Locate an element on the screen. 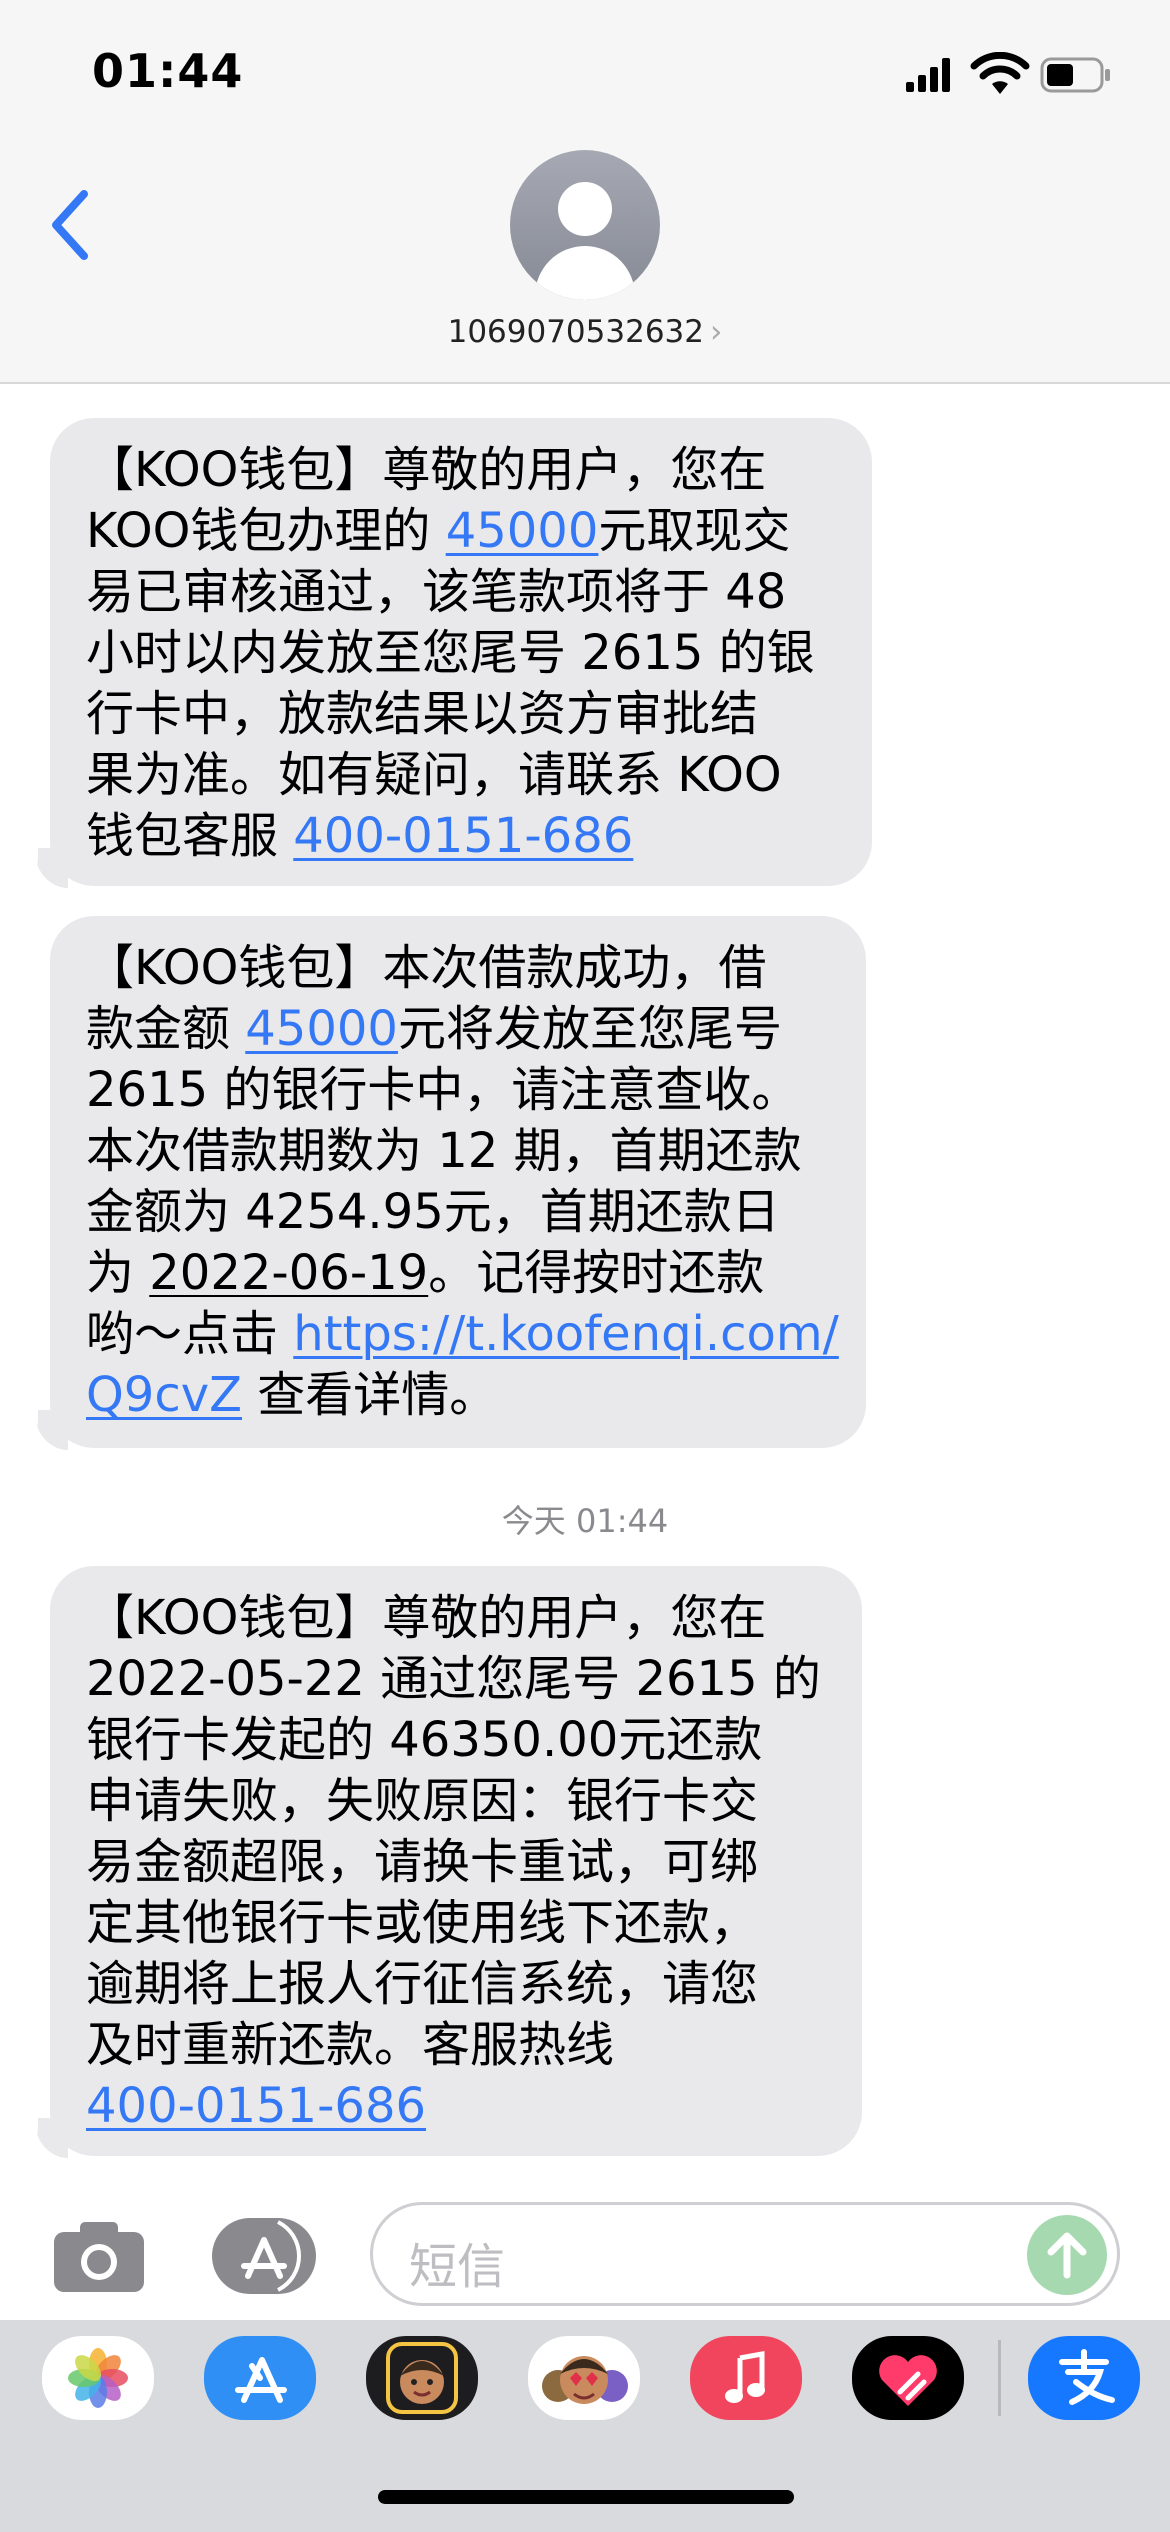 The image size is (1170, 2532). message-line: 易已审核通过，该笔款项将于 48 is located at coordinates (461, 592).